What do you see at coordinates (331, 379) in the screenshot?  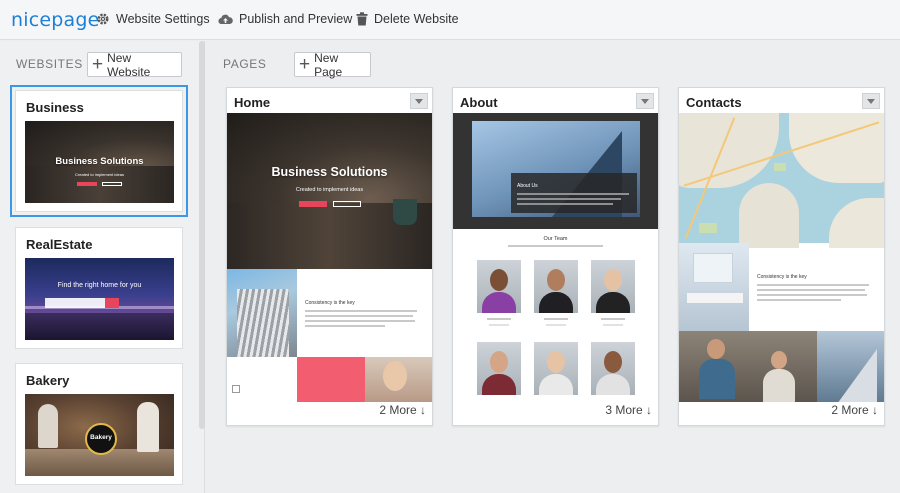 I see `accent-block` at bounding box center [331, 379].